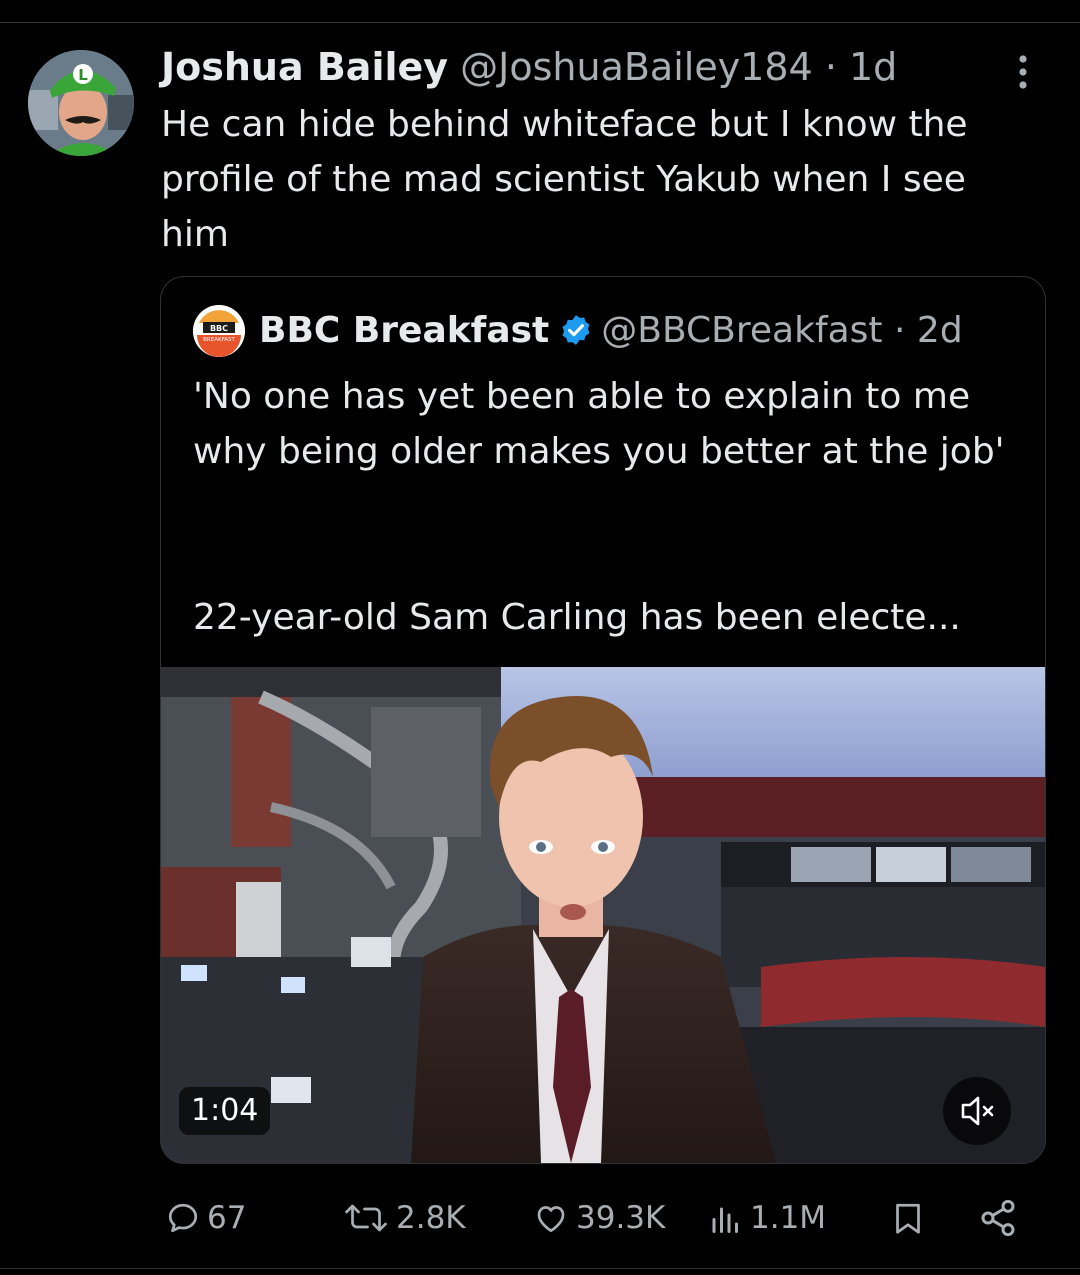 The height and width of the screenshot is (1275, 1080). What do you see at coordinates (366, 1218) in the screenshot?
I see `repost-icon` at bounding box center [366, 1218].